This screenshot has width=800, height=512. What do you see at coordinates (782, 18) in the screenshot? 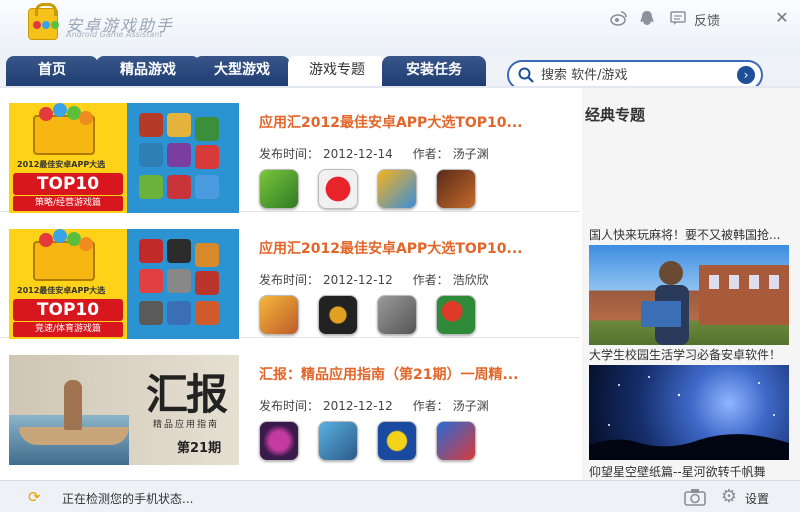
I see `close-icon: ✕` at bounding box center [782, 18].